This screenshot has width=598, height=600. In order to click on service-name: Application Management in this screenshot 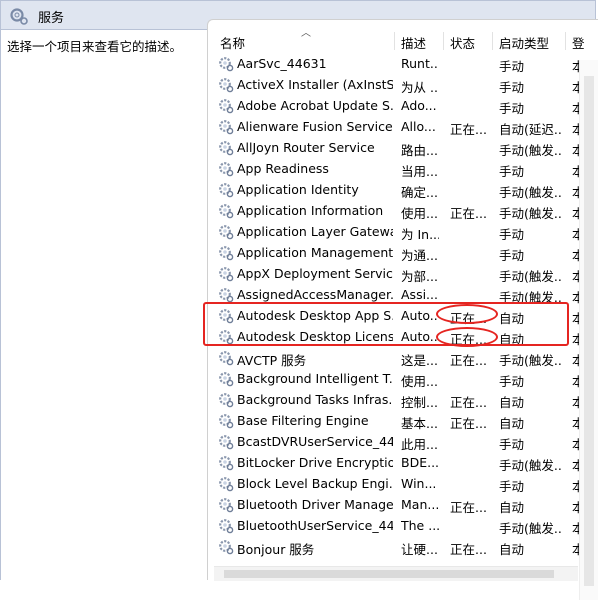, I will do `click(315, 252)`.